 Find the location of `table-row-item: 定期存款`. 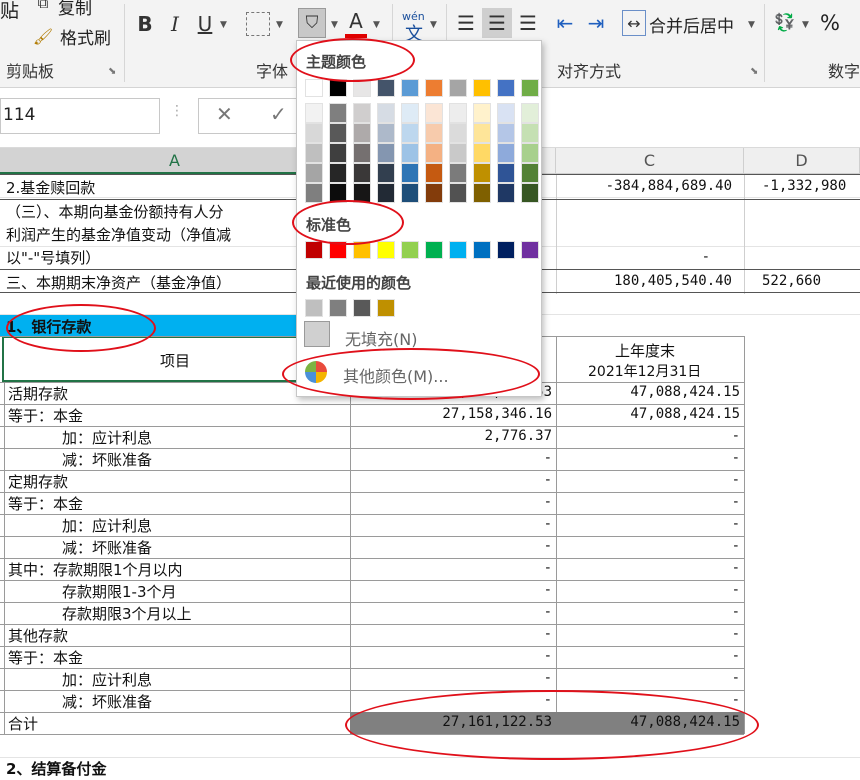

table-row-item: 定期存款 is located at coordinates (38, 481).